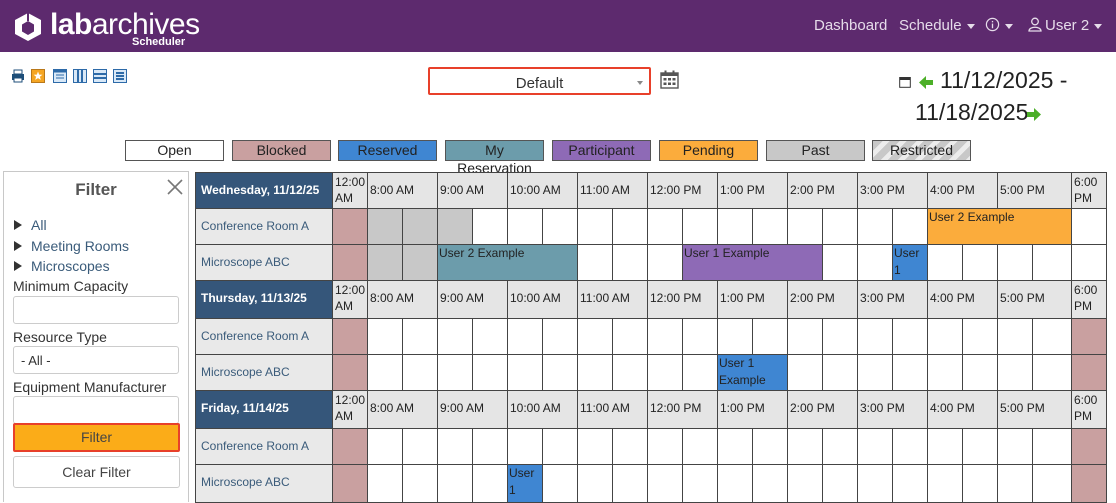  Describe the element at coordinates (62, 266) in the screenshot. I see `tree-item-microscopes: Microscopes` at that location.